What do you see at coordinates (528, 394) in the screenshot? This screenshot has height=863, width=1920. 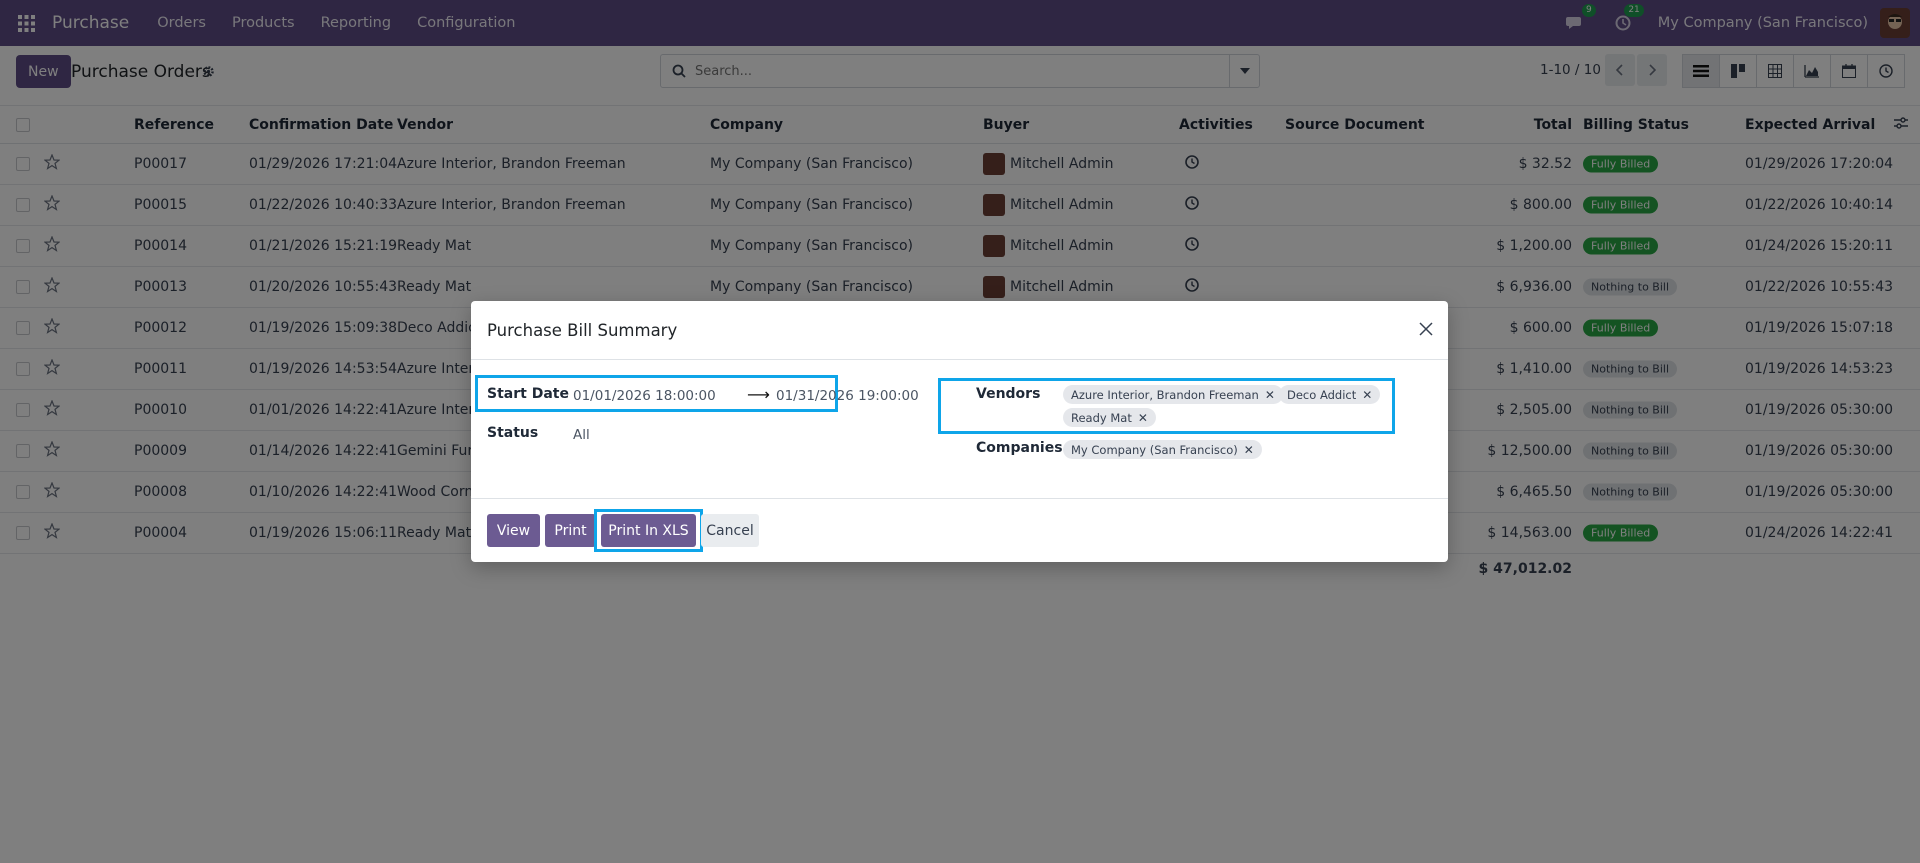 I see `start-date-label: Start Date` at bounding box center [528, 394].